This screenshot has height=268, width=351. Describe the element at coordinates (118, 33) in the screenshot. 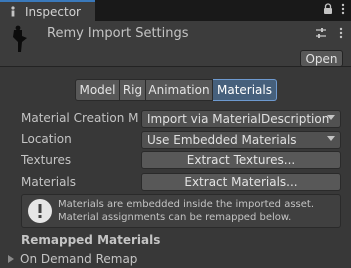

I see `page-title: Remy Import Settings` at that location.